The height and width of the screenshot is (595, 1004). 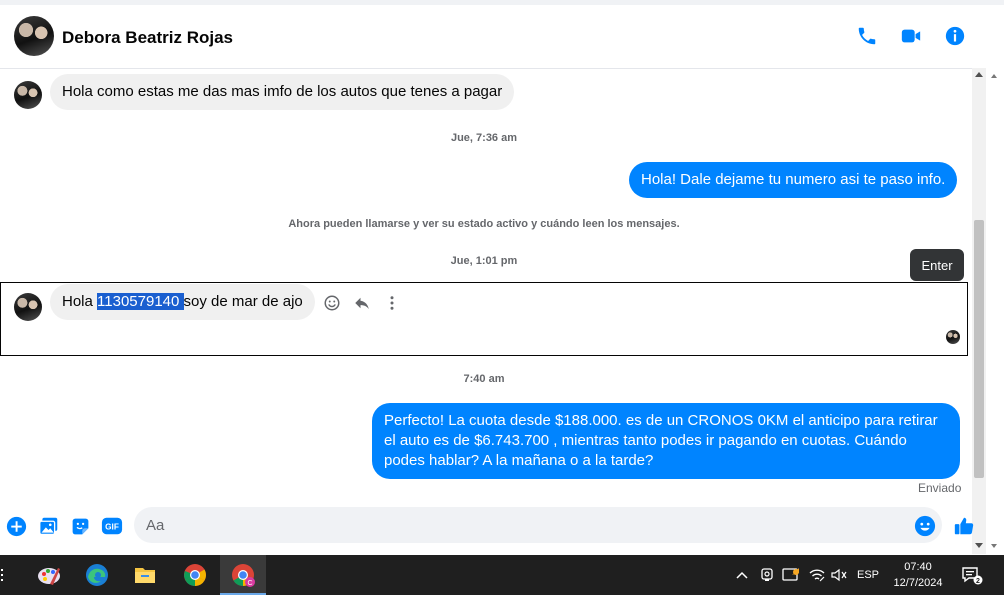 I want to click on message-input-wrapper, so click(x=538, y=525).